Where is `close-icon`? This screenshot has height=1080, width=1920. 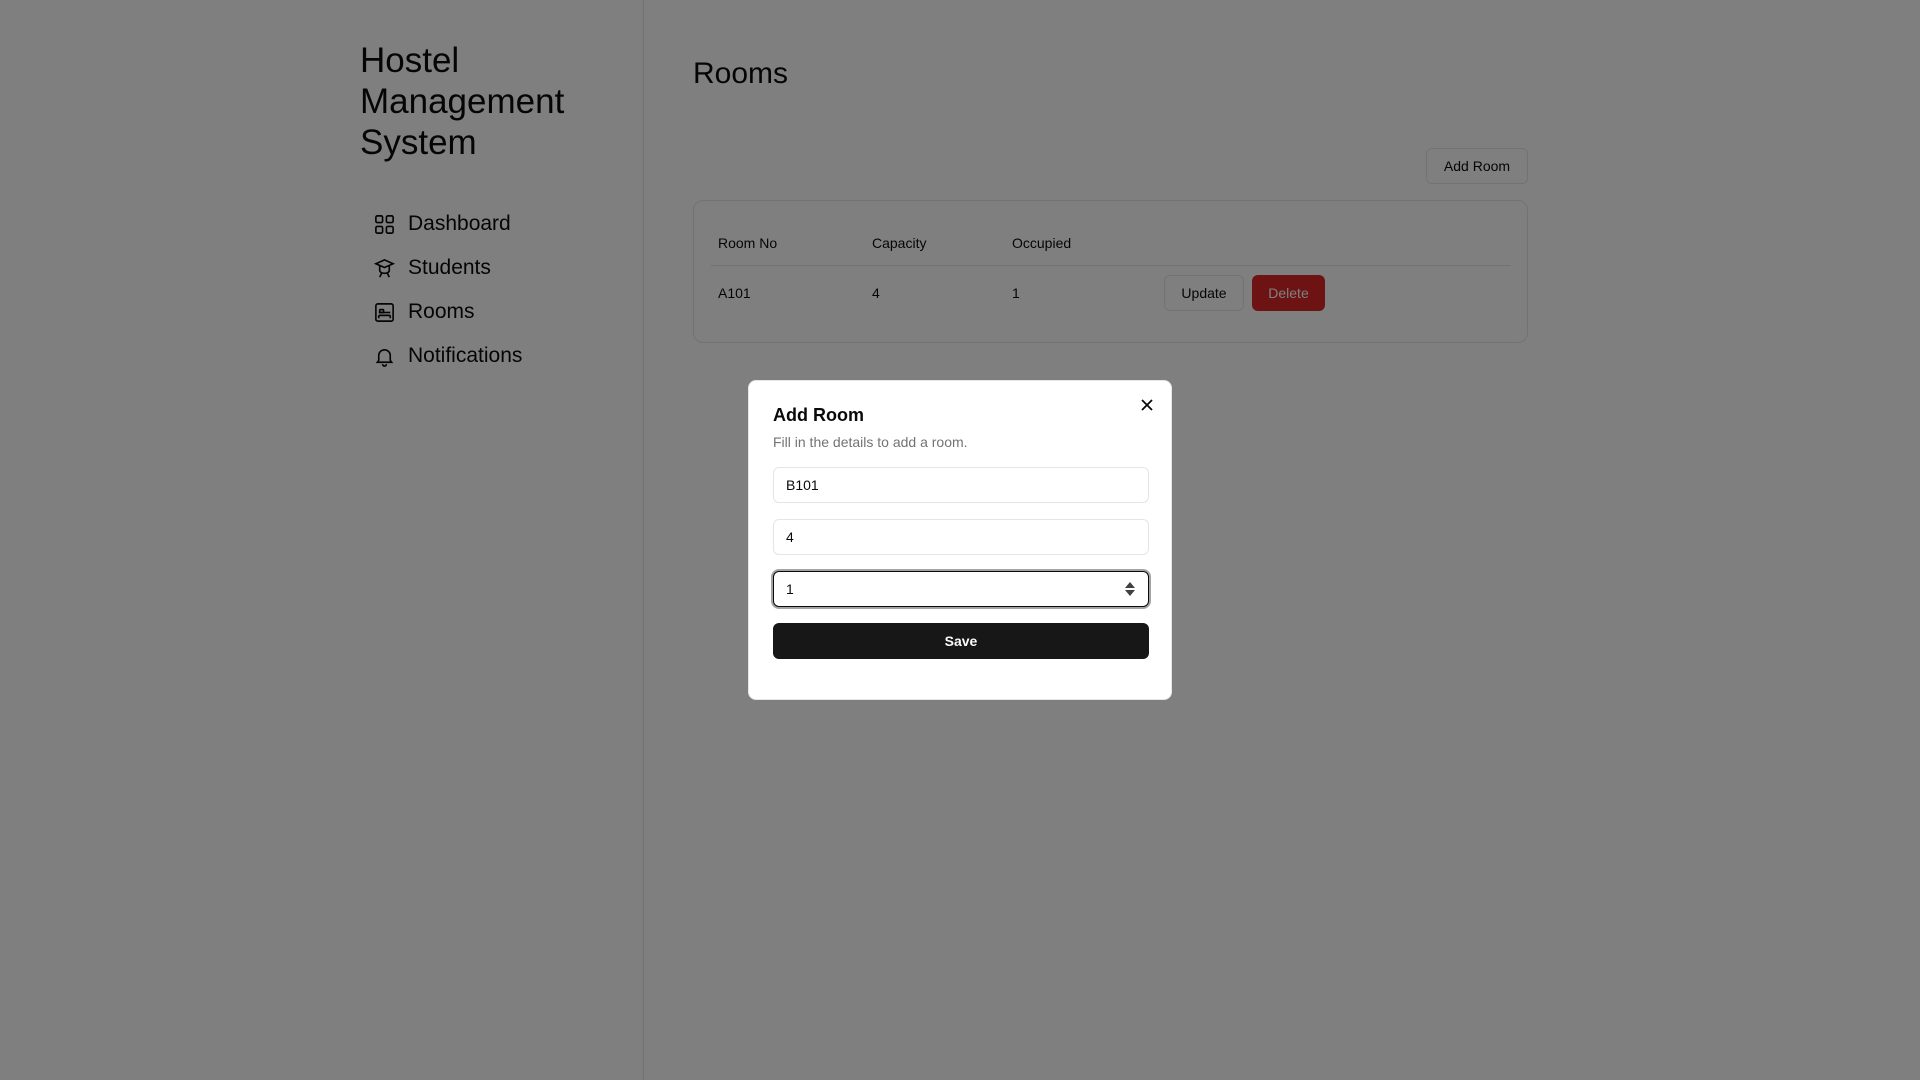 close-icon is located at coordinates (1147, 405).